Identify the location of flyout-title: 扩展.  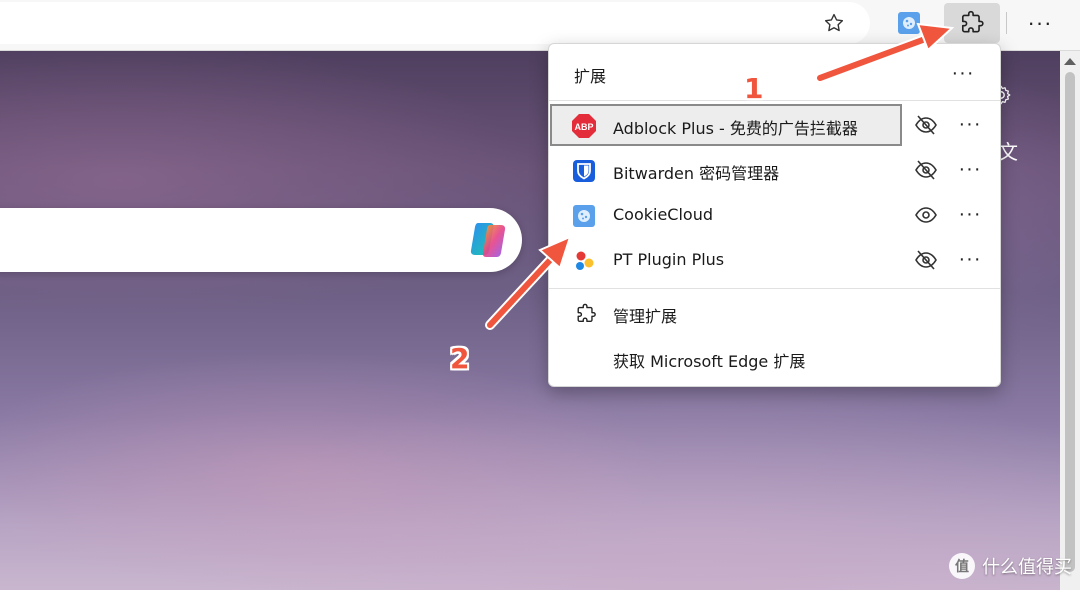
(590, 76).